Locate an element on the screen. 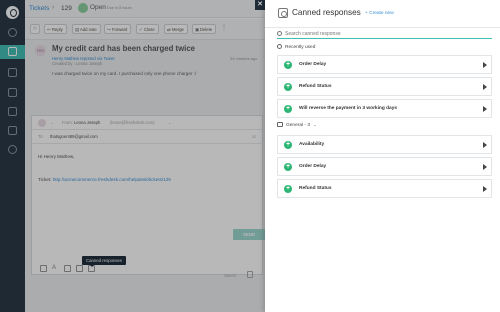 This screenshot has height=312, width=500. close-panel-button: ✕ is located at coordinates (260, 5).